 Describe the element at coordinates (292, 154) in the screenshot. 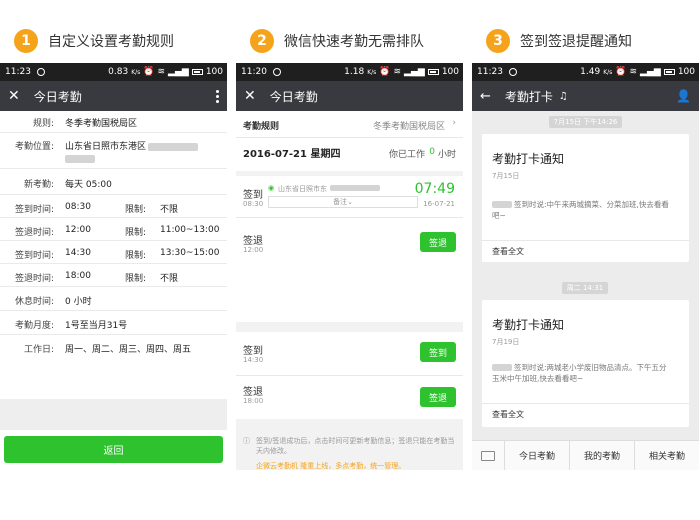

I see `today-date: 2016-07-21 星期四` at that location.